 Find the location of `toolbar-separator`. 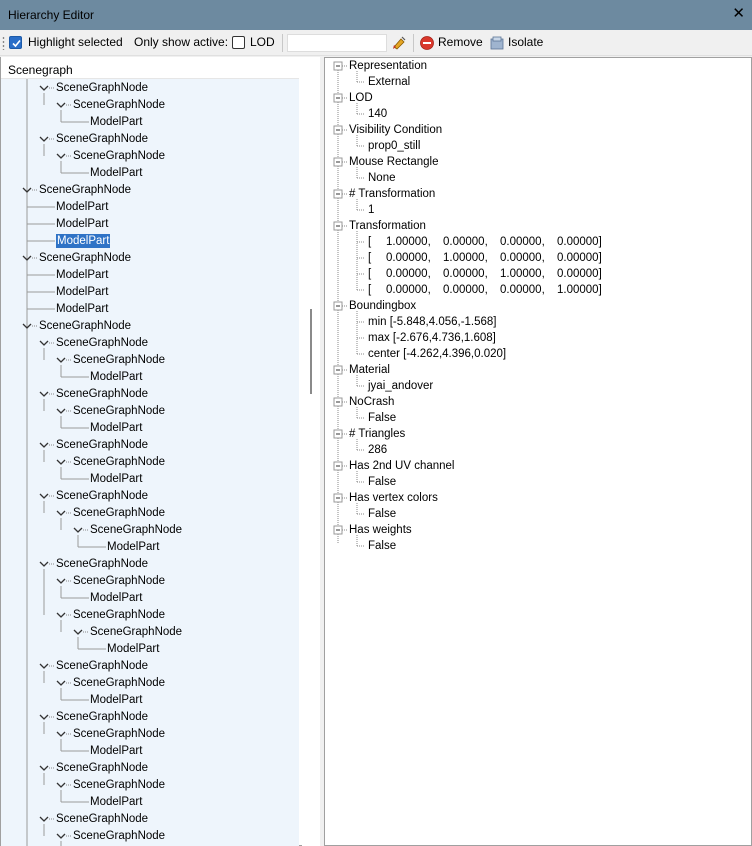

toolbar-separator is located at coordinates (413, 43).